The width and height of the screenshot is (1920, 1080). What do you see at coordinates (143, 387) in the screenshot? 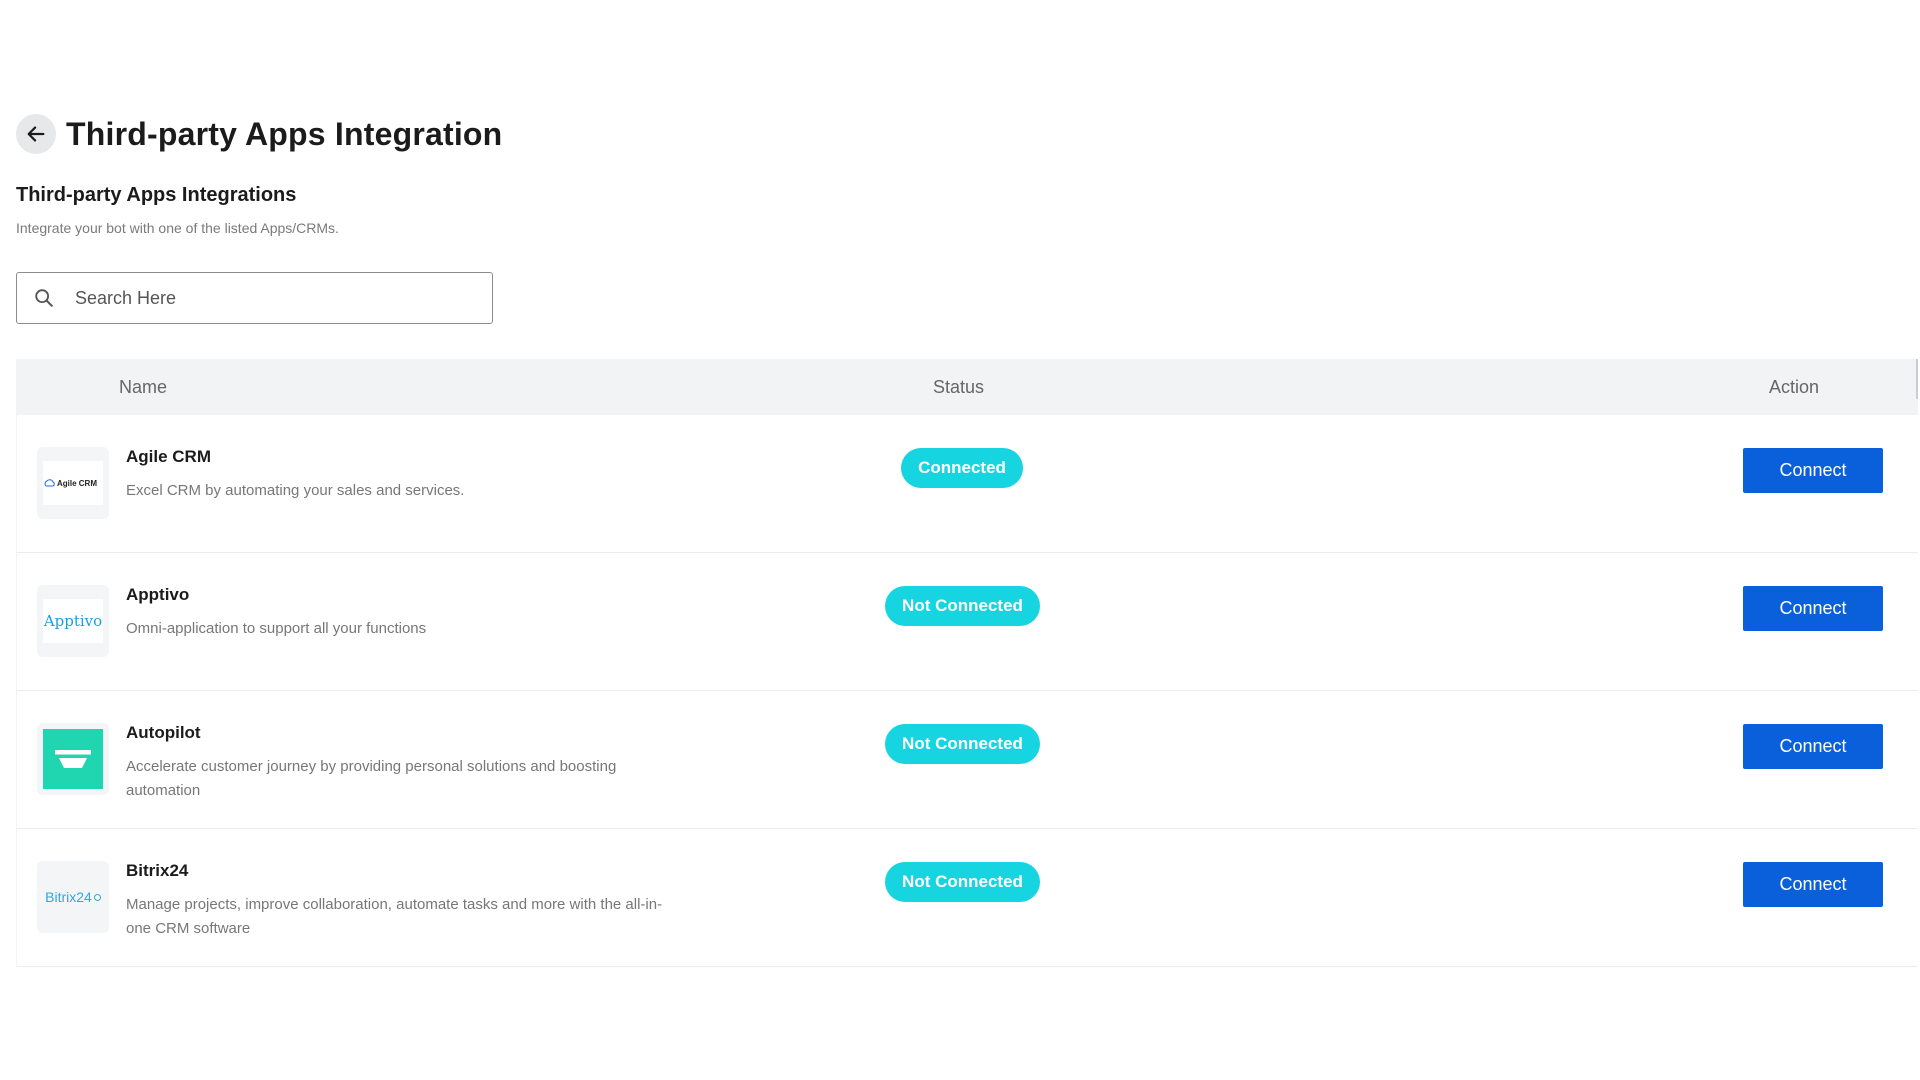
I see `column-header-name: Name` at bounding box center [143, 387].